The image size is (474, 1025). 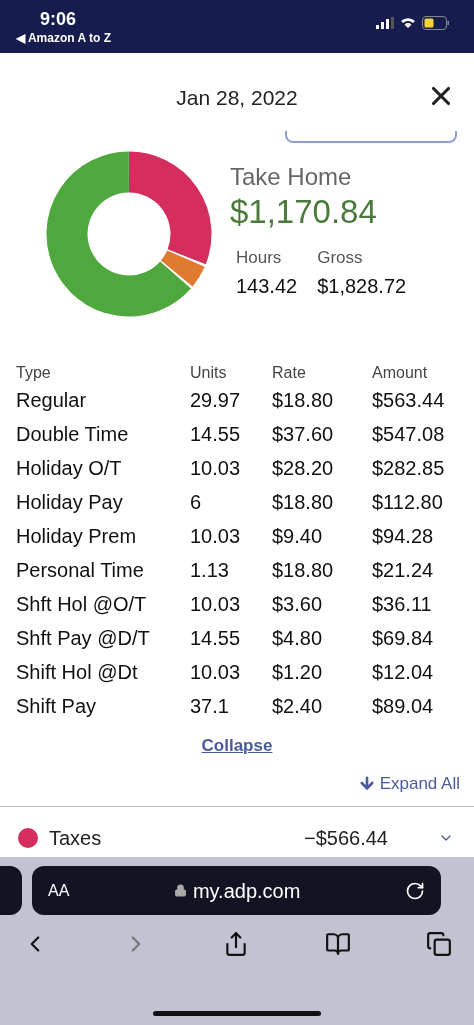 I want to click on column-header: Units, so click(x=209, y=373).